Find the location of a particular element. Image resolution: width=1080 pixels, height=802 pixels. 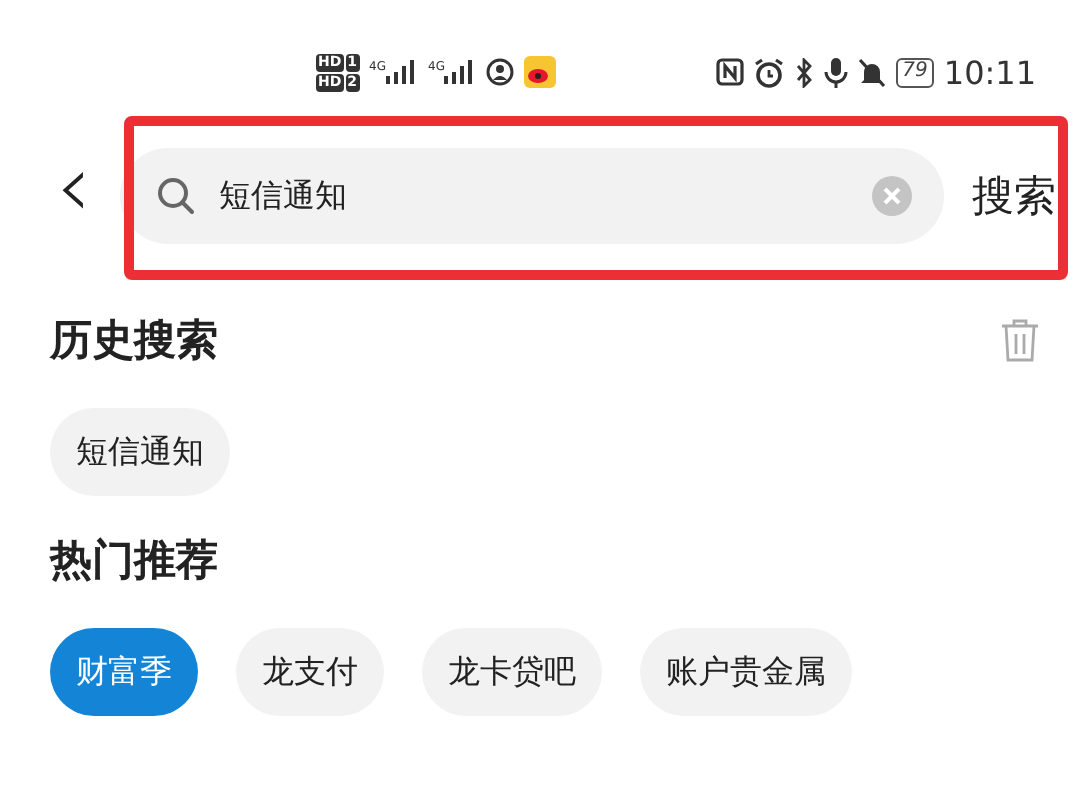

search-icon is located at coordinates (175, 196).